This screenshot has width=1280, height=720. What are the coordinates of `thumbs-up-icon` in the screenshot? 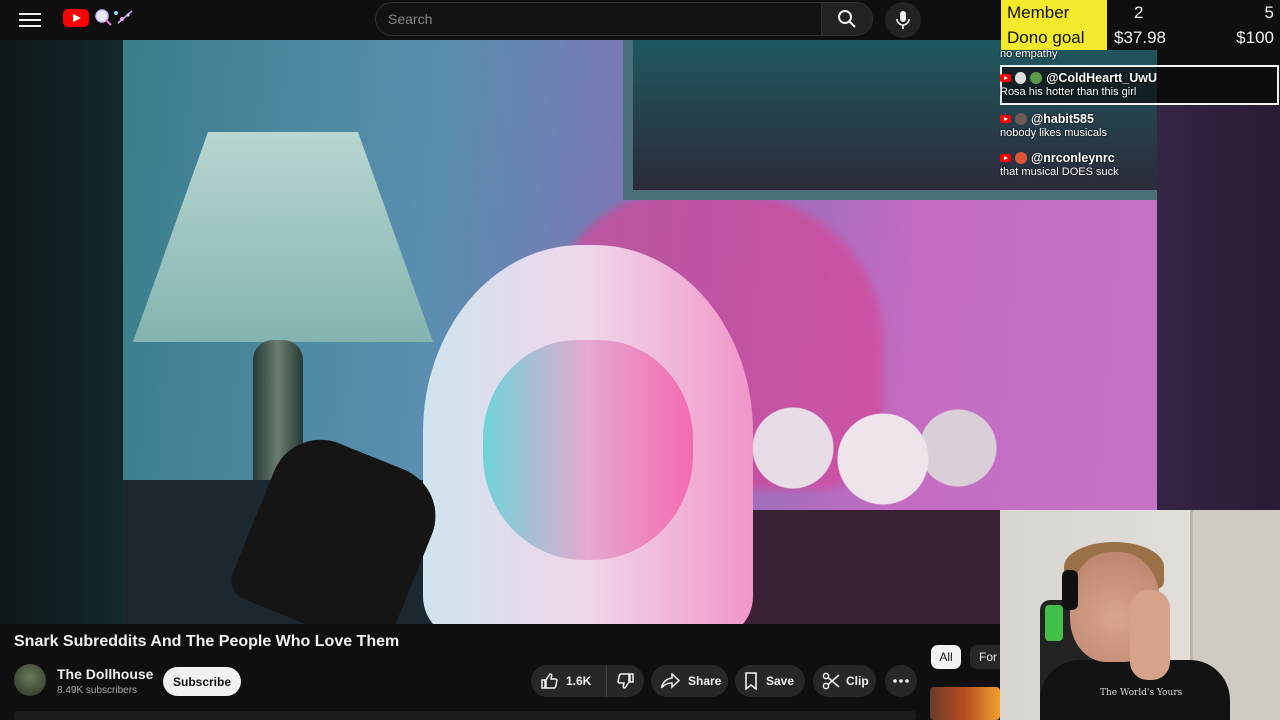 It's located at (549, 681).